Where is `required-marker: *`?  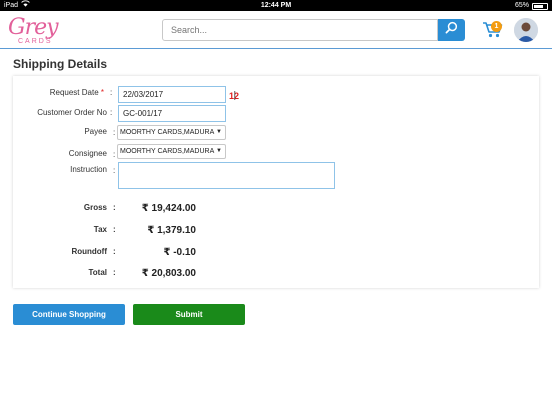 required-marker: * is located at coordinates (102, 92).